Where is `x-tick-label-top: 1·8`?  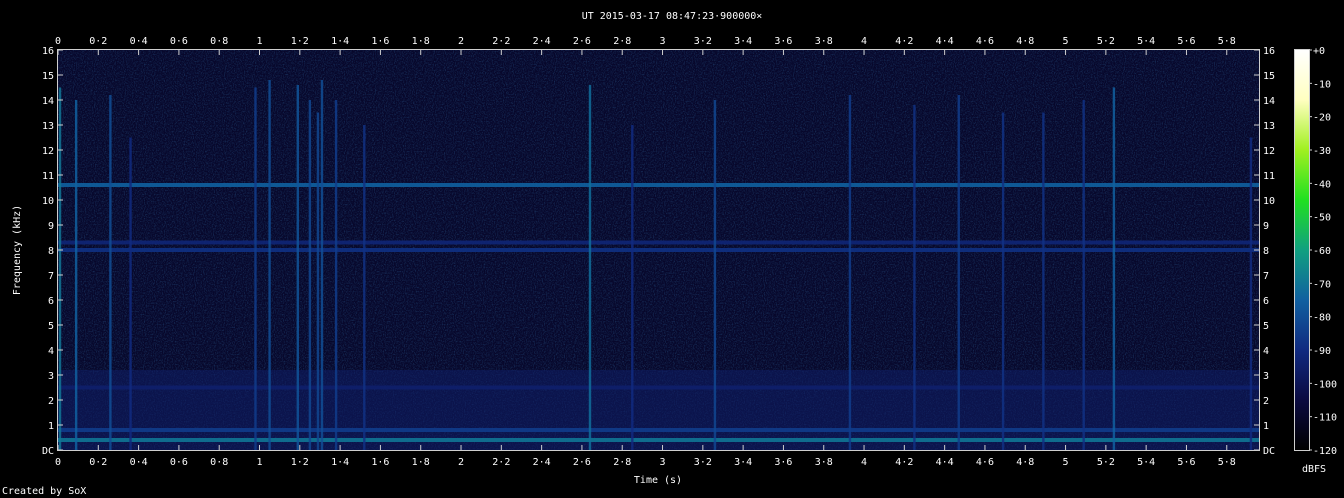
x-tick-label-top: 1·8 is located at coordinates (421, 41).